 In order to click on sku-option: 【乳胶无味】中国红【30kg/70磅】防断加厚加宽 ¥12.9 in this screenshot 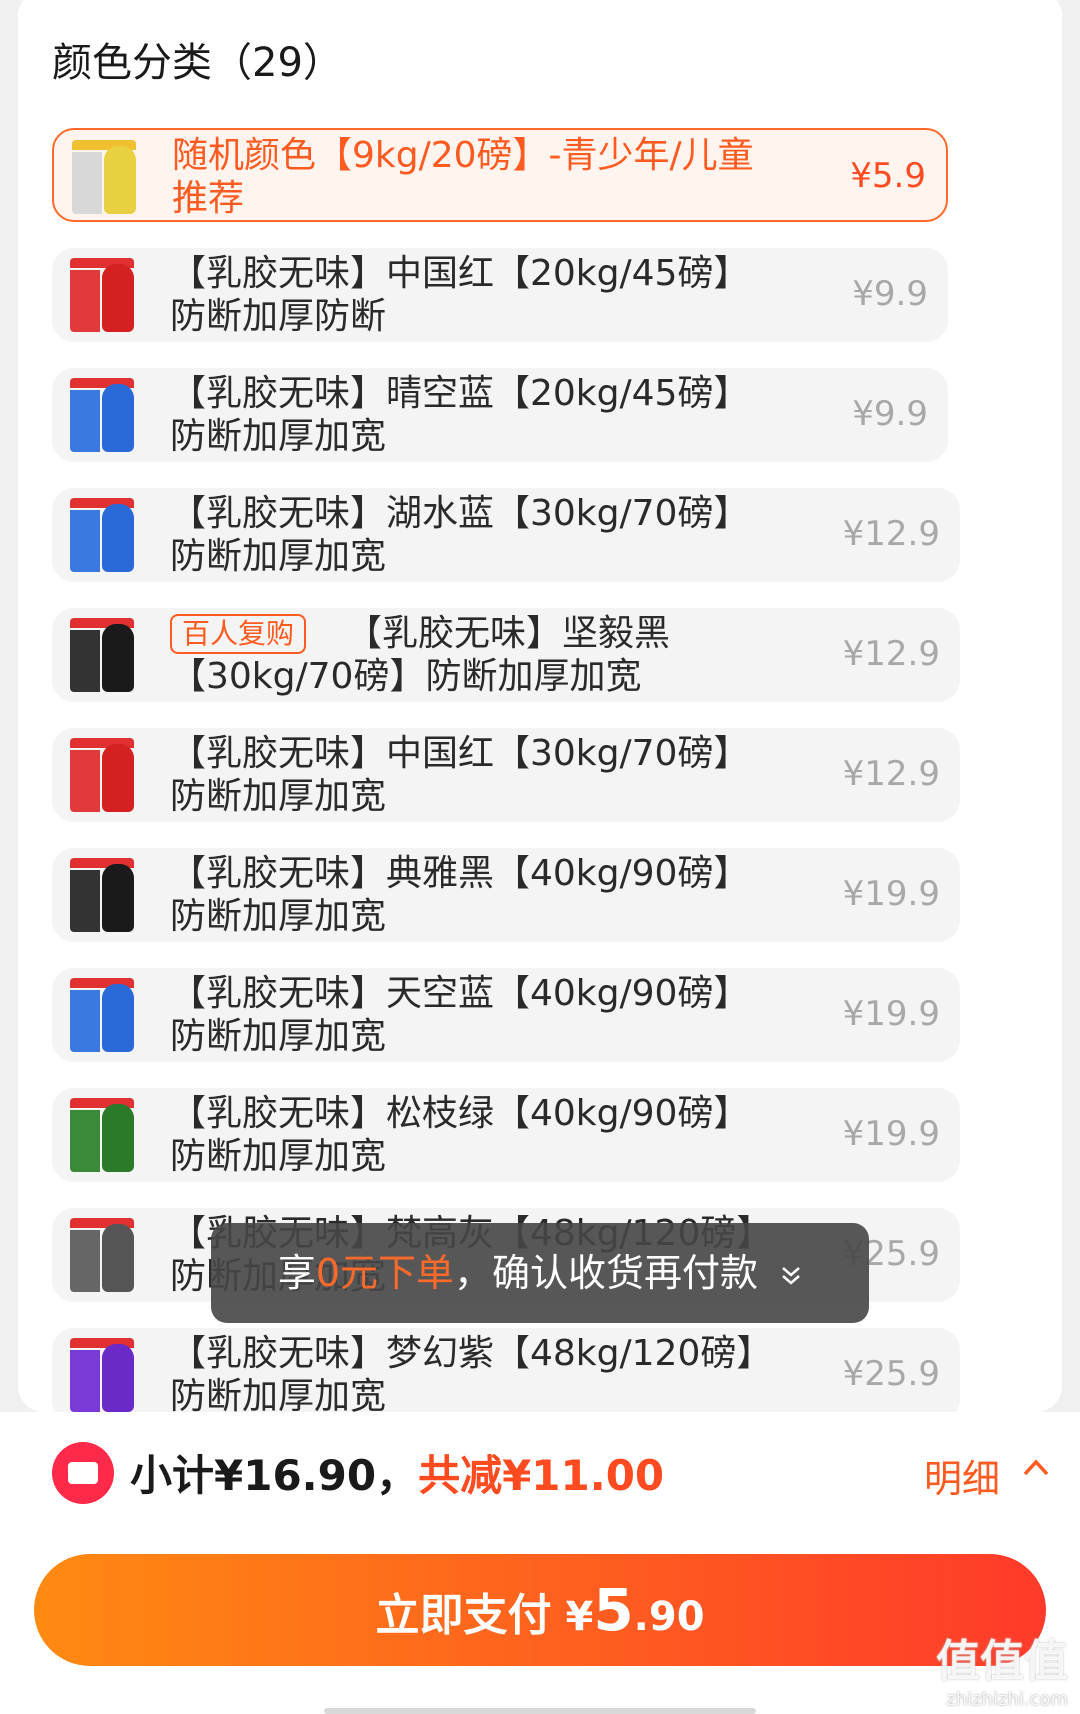, I will do `click(506, 775)`.